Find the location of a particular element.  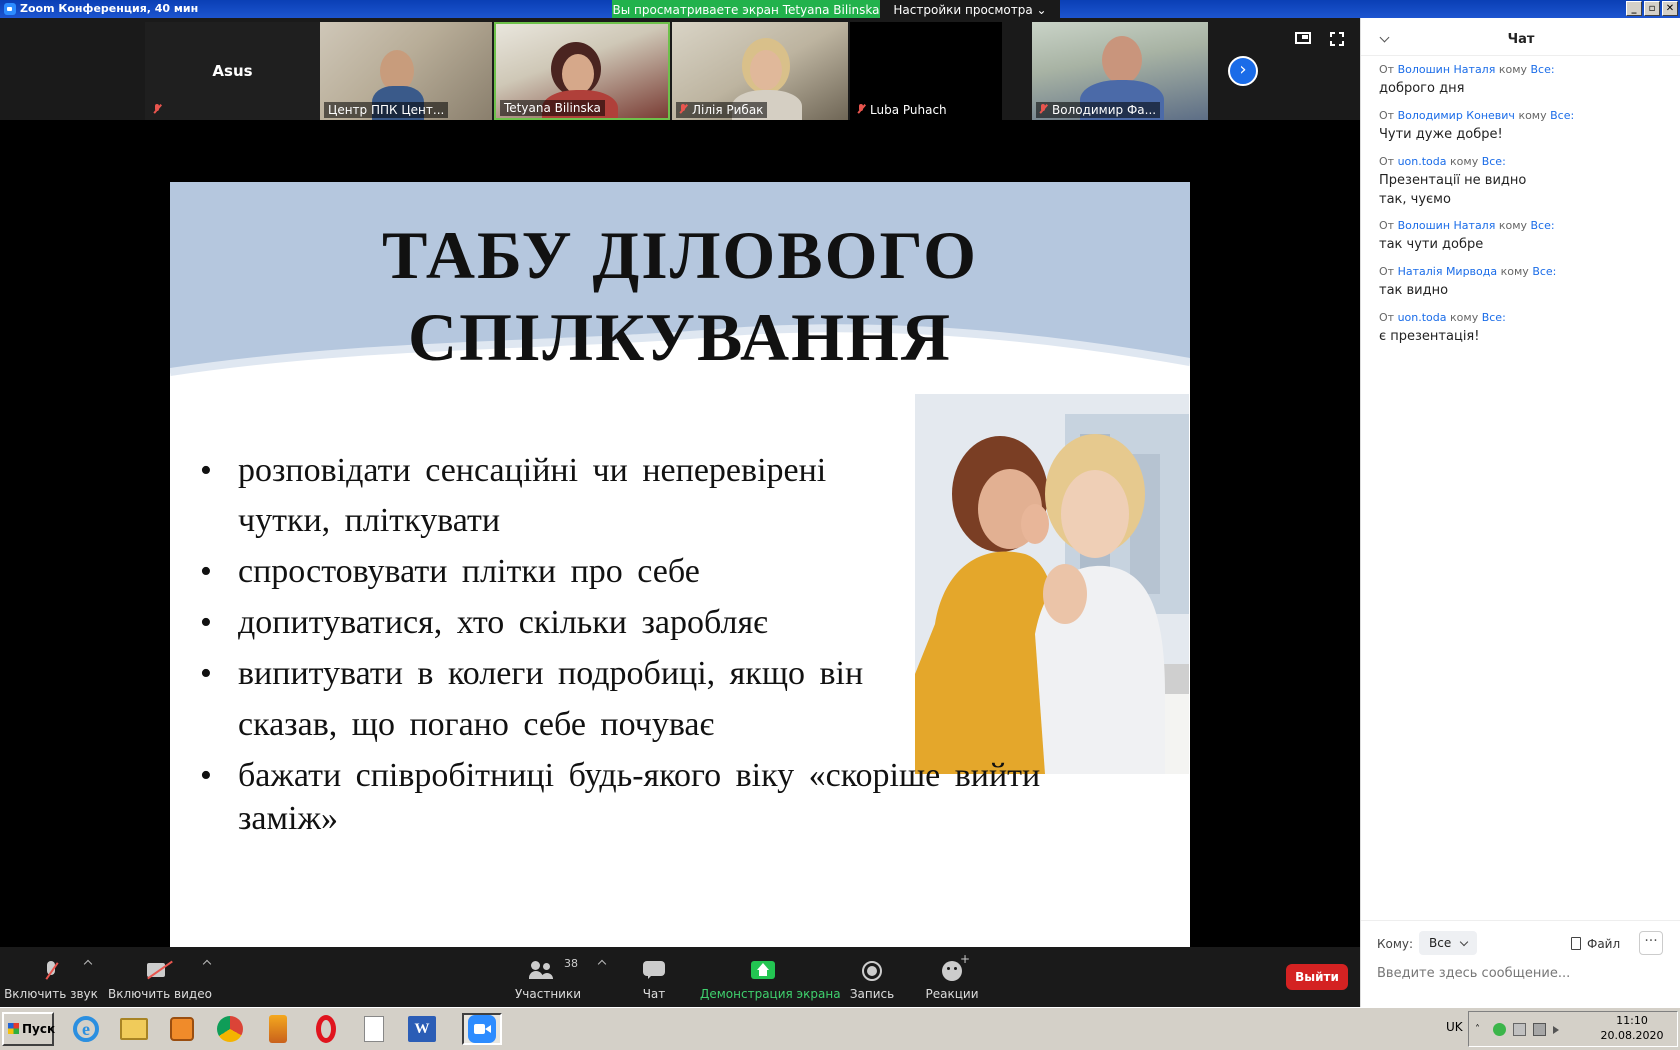

opera-icon is located at coordinates (326, 1029).